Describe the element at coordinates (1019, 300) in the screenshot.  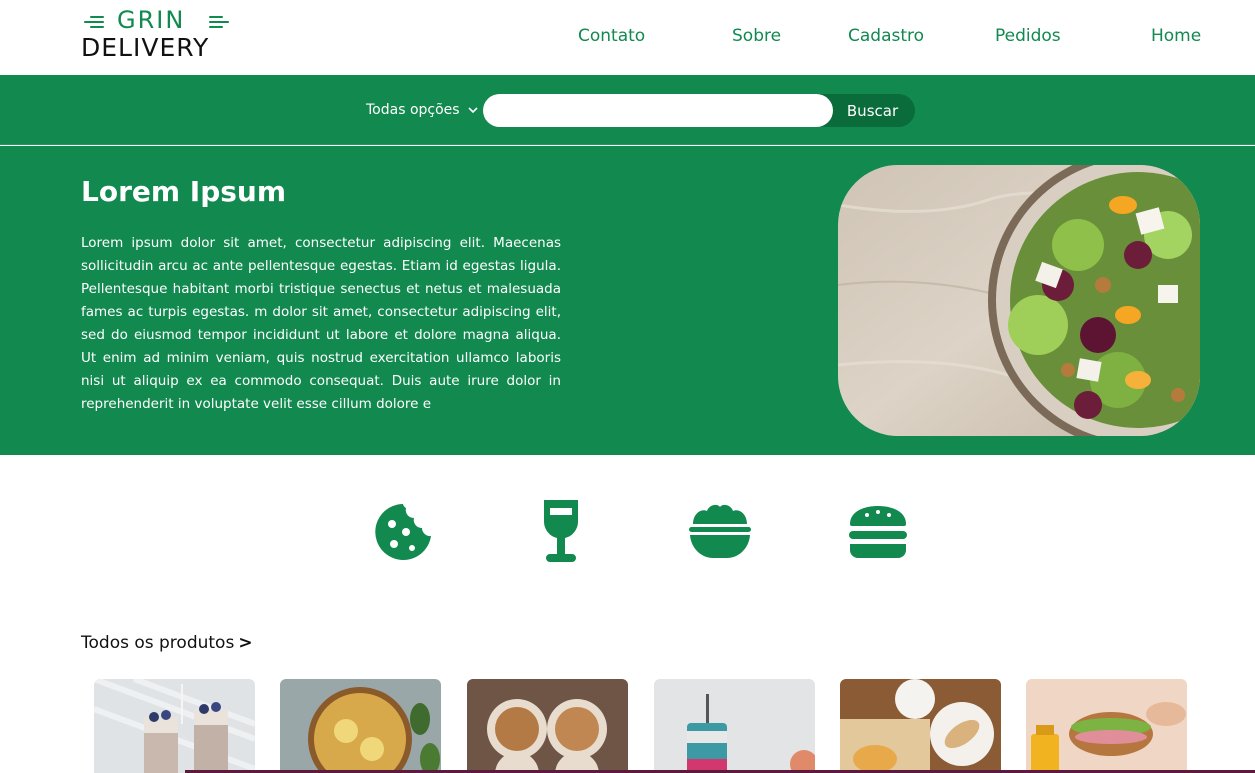
I see `salad-bowl-image` at that location.